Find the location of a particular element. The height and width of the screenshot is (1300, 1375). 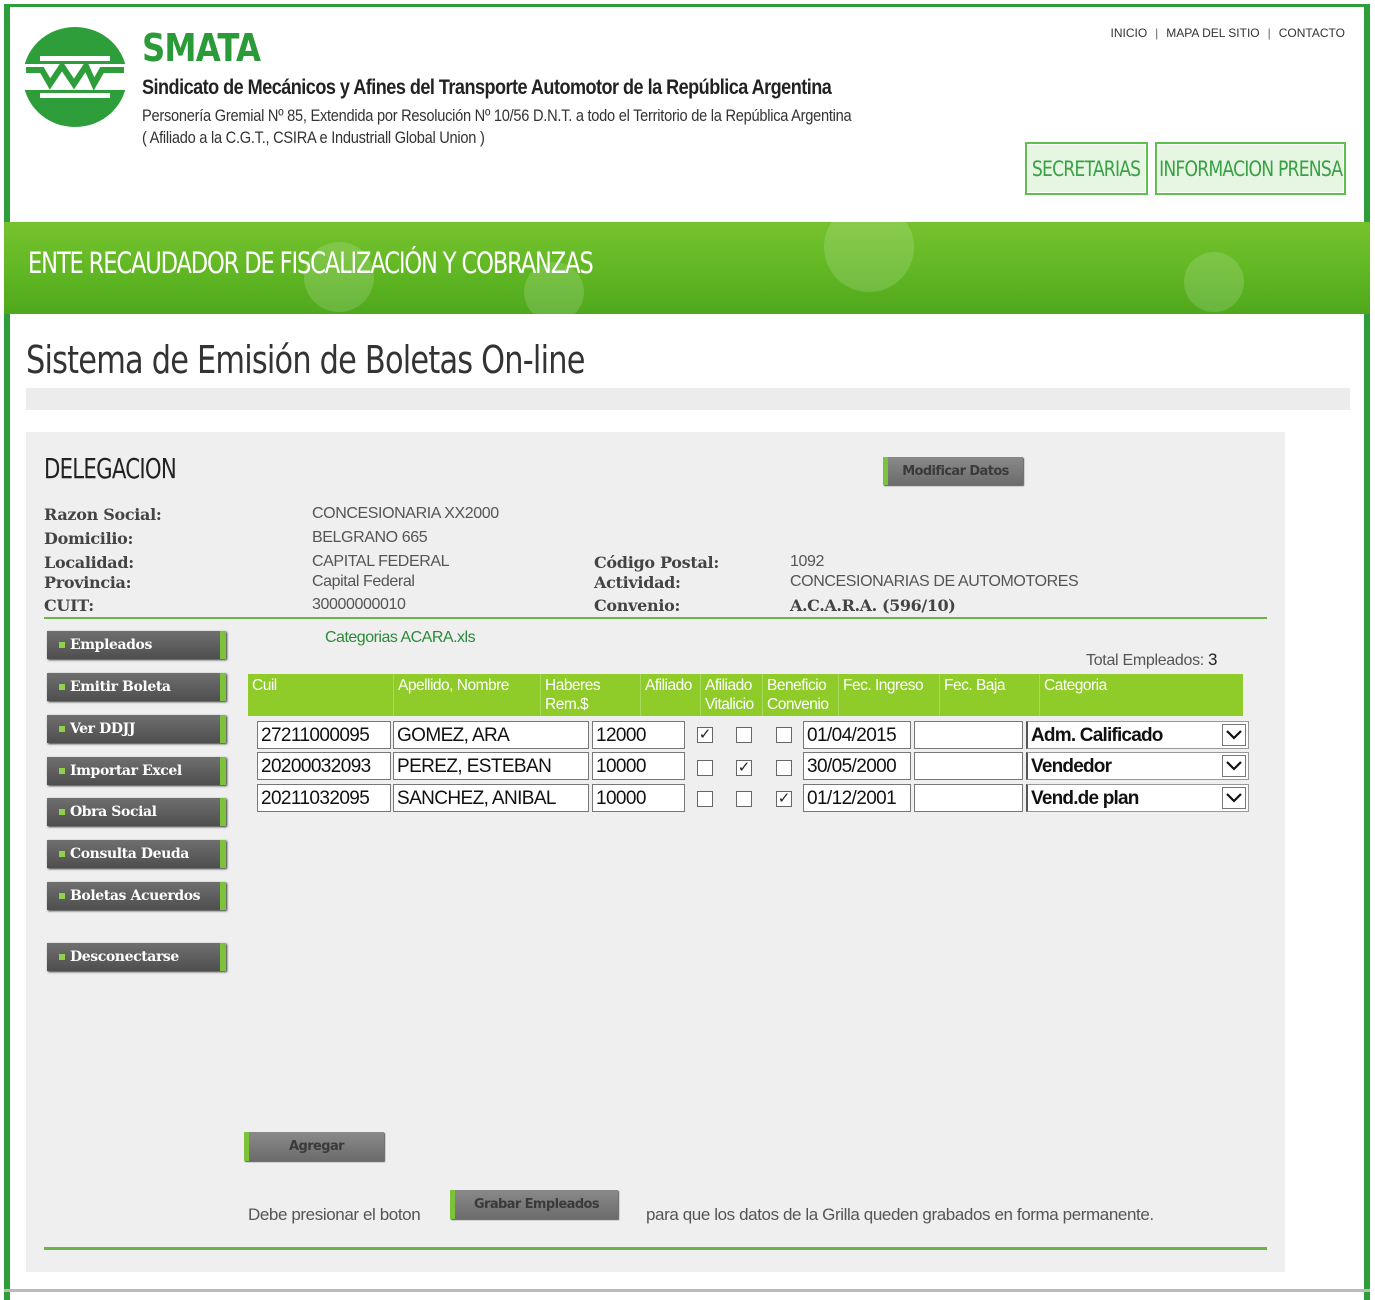

razon-social-label: Razon Social: is located at coordinates (103, 514).